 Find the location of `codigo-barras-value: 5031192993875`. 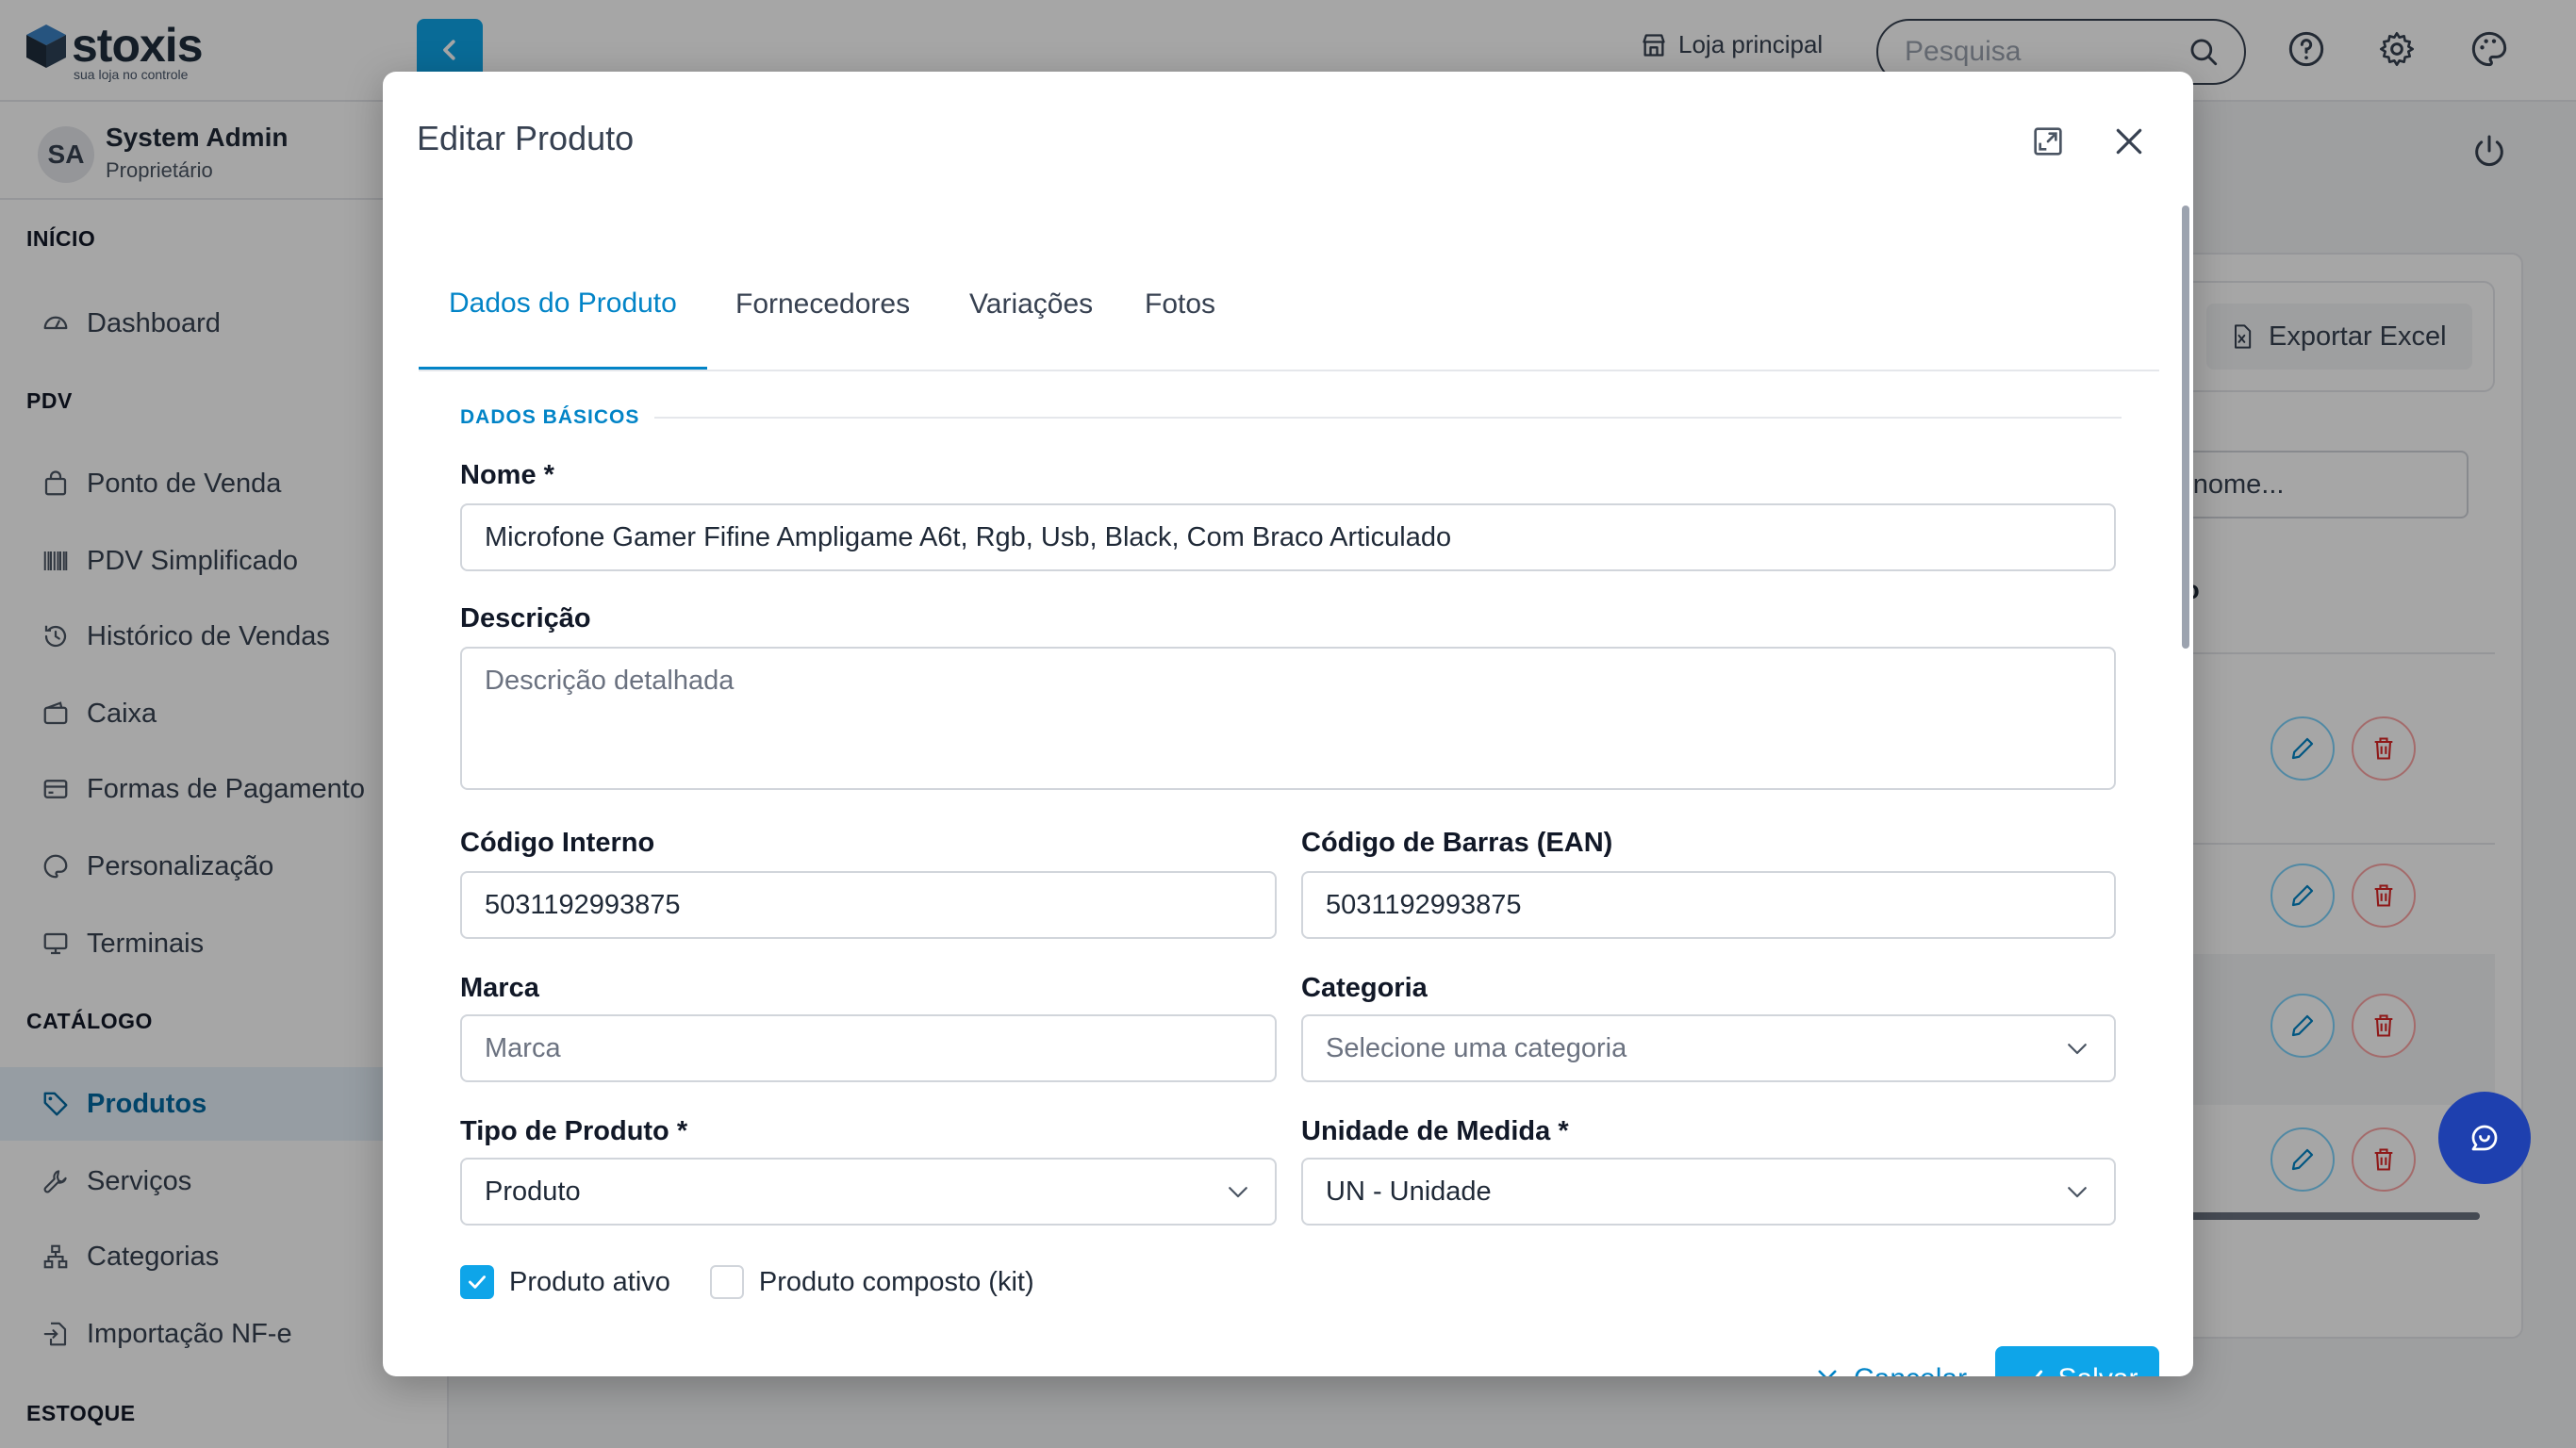

codigo-barras-value: 5031192993875 is located at coordinates (1424, 904).